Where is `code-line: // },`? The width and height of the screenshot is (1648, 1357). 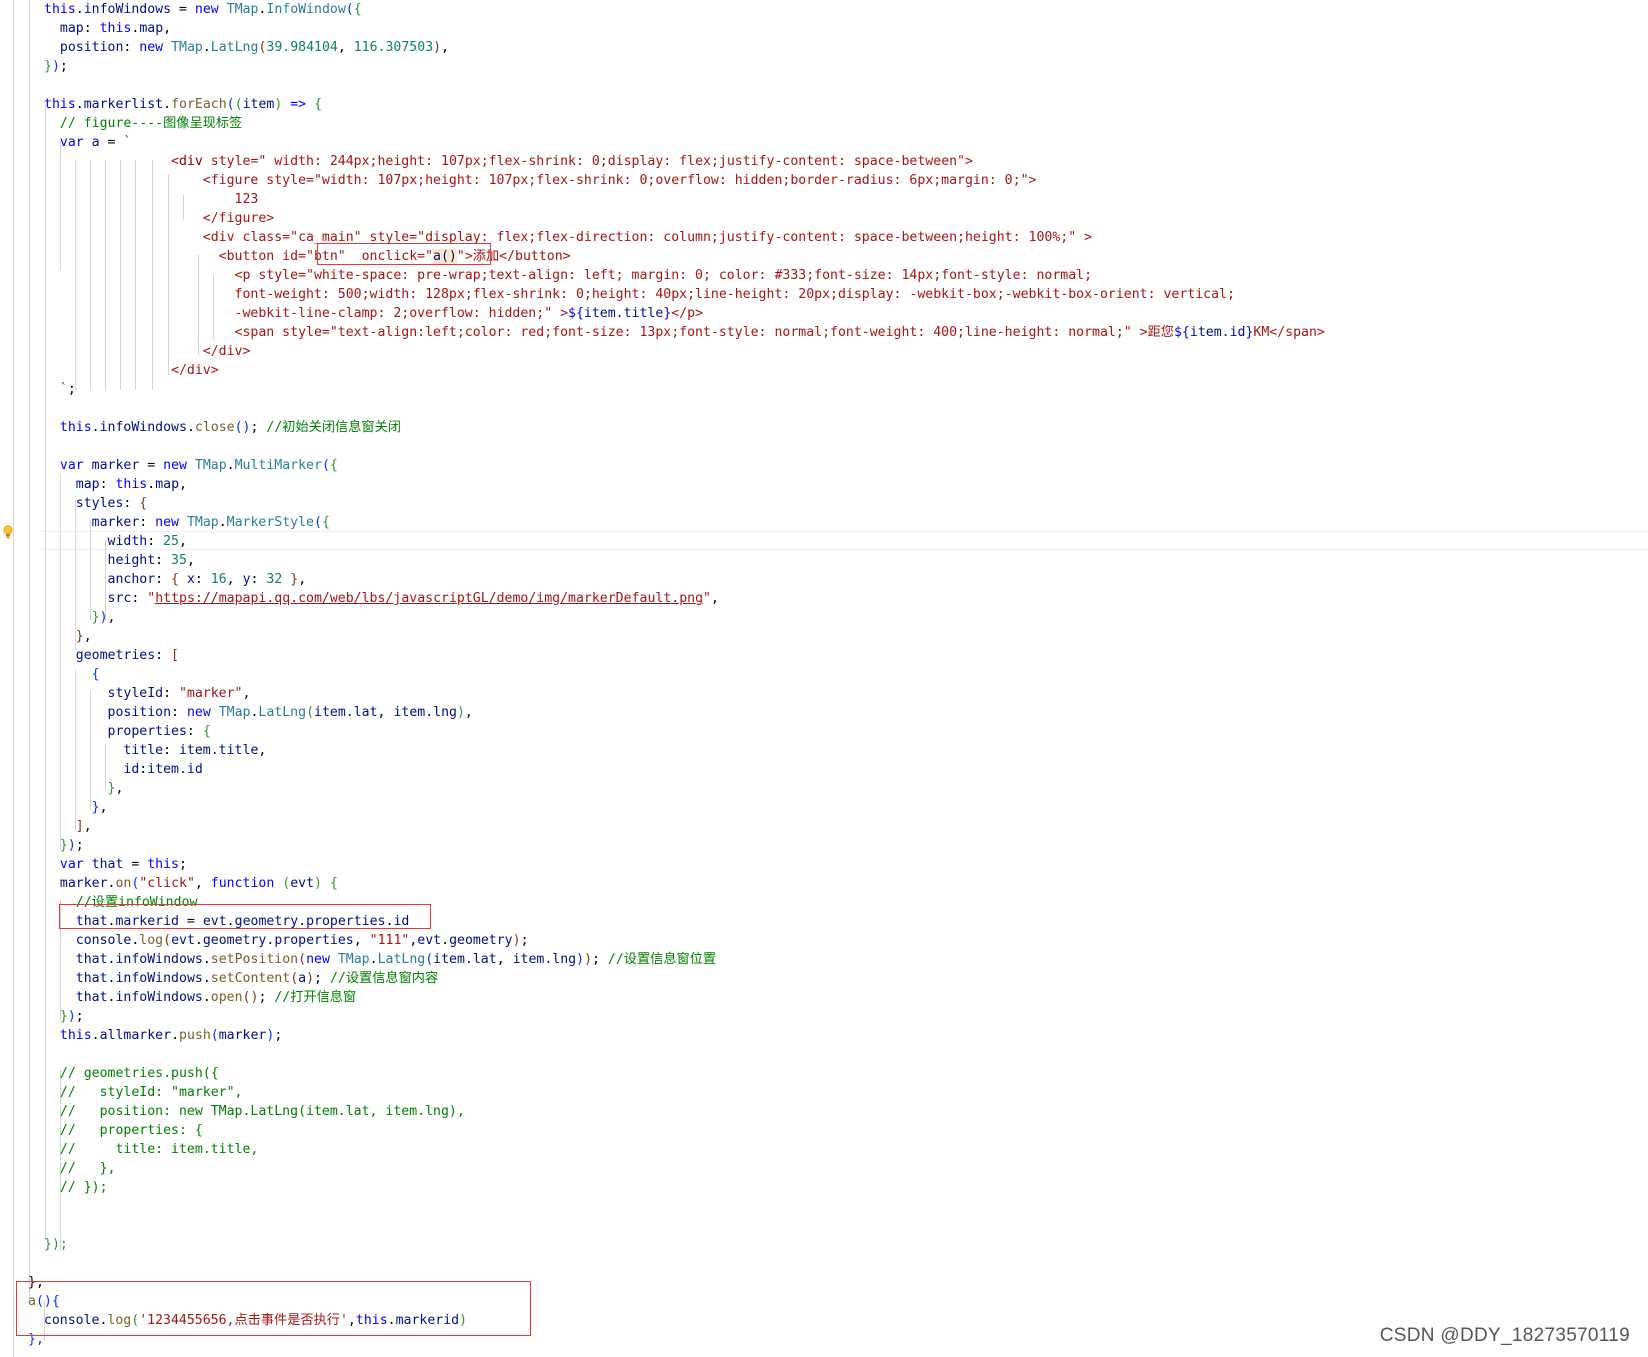
code-line: // }, is located at coordinates (80, 1168).